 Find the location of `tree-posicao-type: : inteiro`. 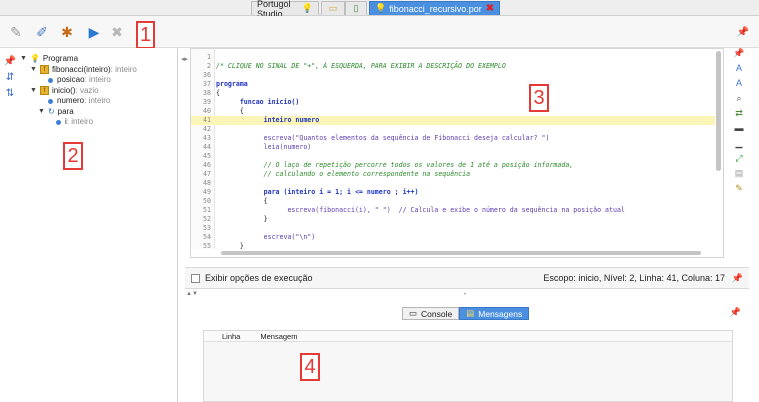

tree-posicao-type: : inteiro is located at coordinates (97, 79).